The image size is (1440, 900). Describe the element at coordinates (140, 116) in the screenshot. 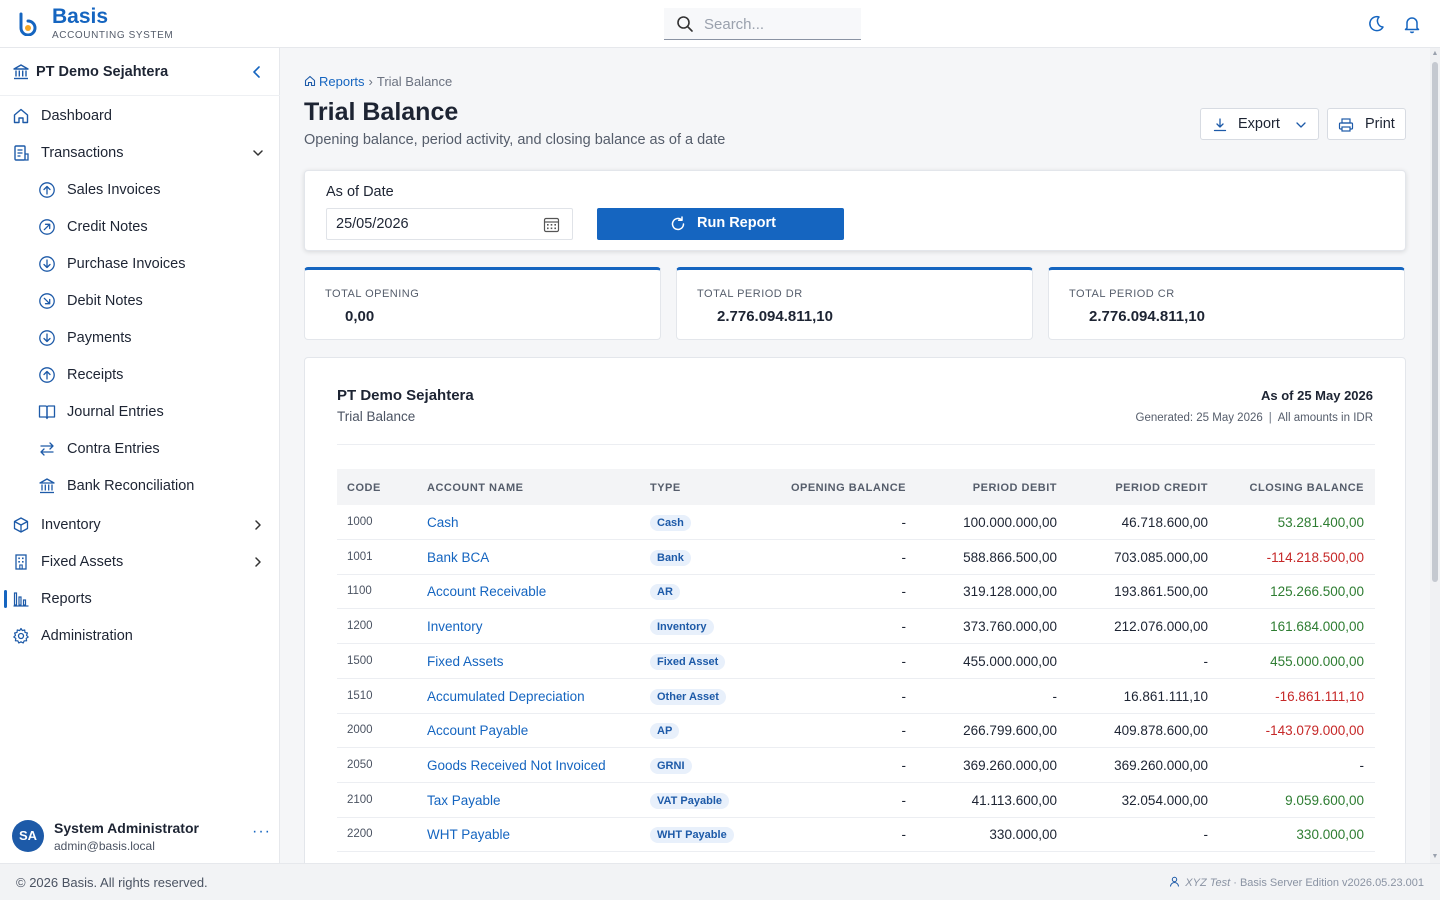

I see `sidebar-item-dashboard: Dashboard` at that location.